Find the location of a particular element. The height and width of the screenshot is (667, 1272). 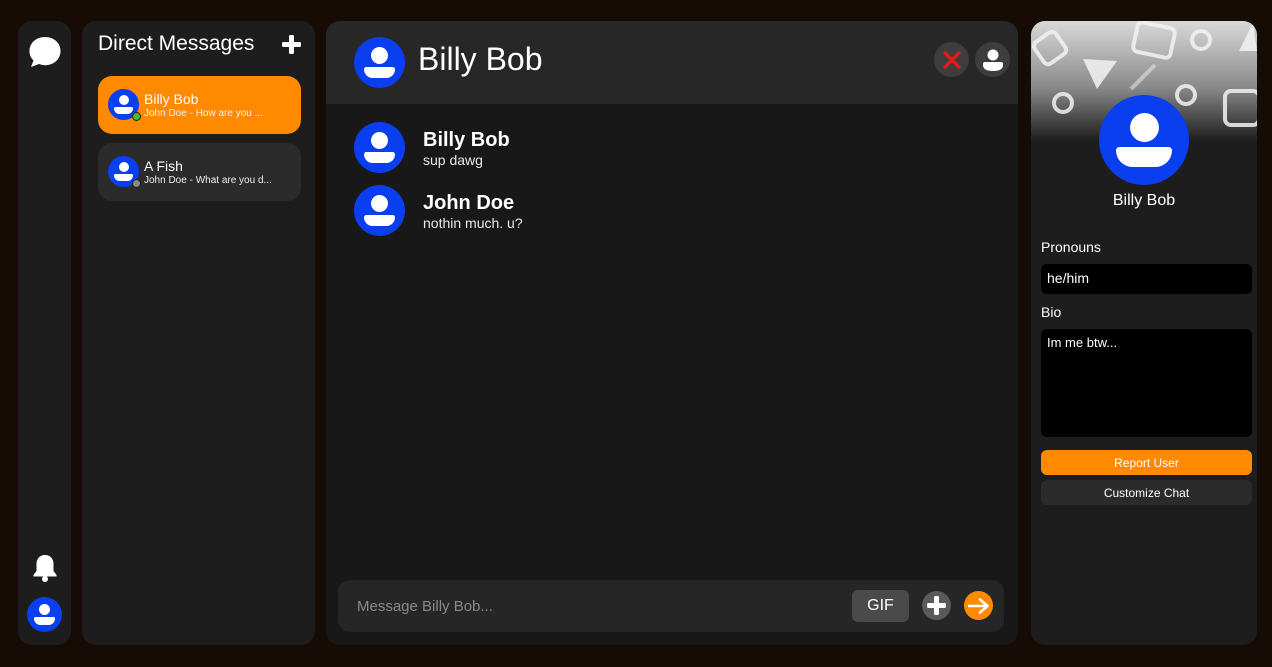

arrow-right-icon is located at coordinates (978, 605).